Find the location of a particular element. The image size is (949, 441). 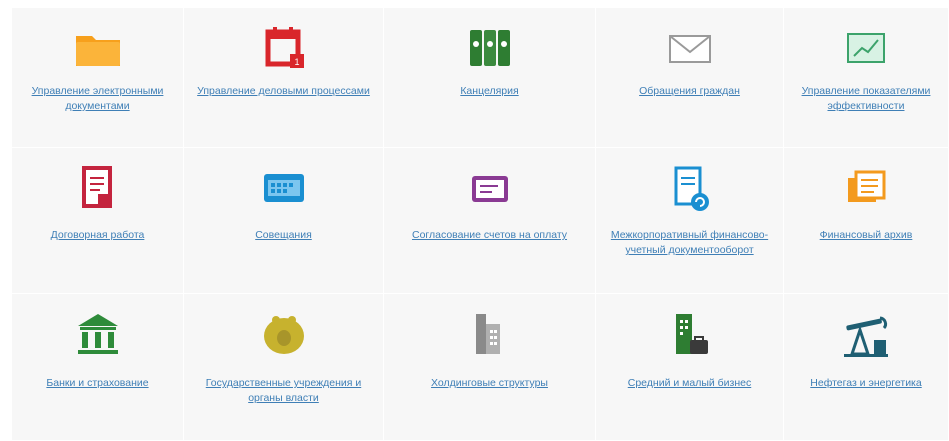

tile-label: Нефтегаз и энергетика is located at coordinates (866, 383).